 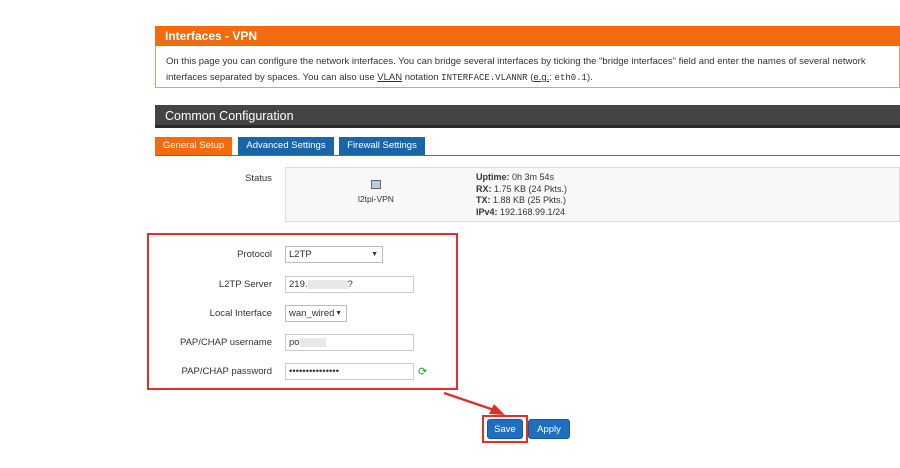 What do you see at coordinates (298, 284) in the screenshot?
I see `server-value-prefix: 219.` at bounding box center [298, 284].